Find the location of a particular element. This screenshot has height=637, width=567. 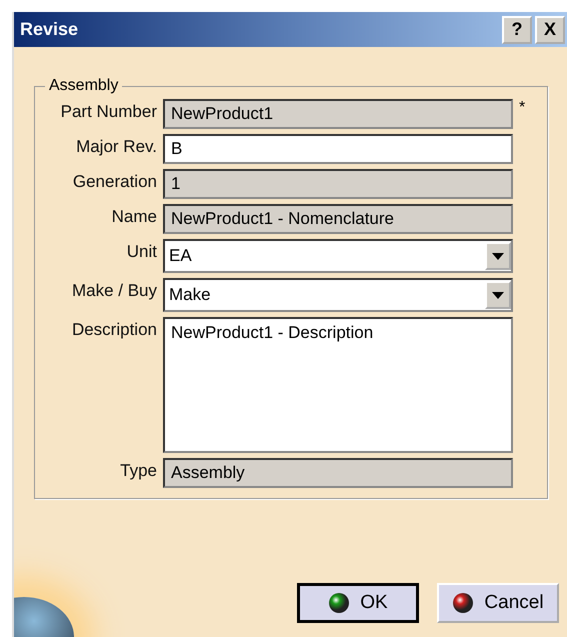

input-field: Assembly is located at coordinates (338, 473).